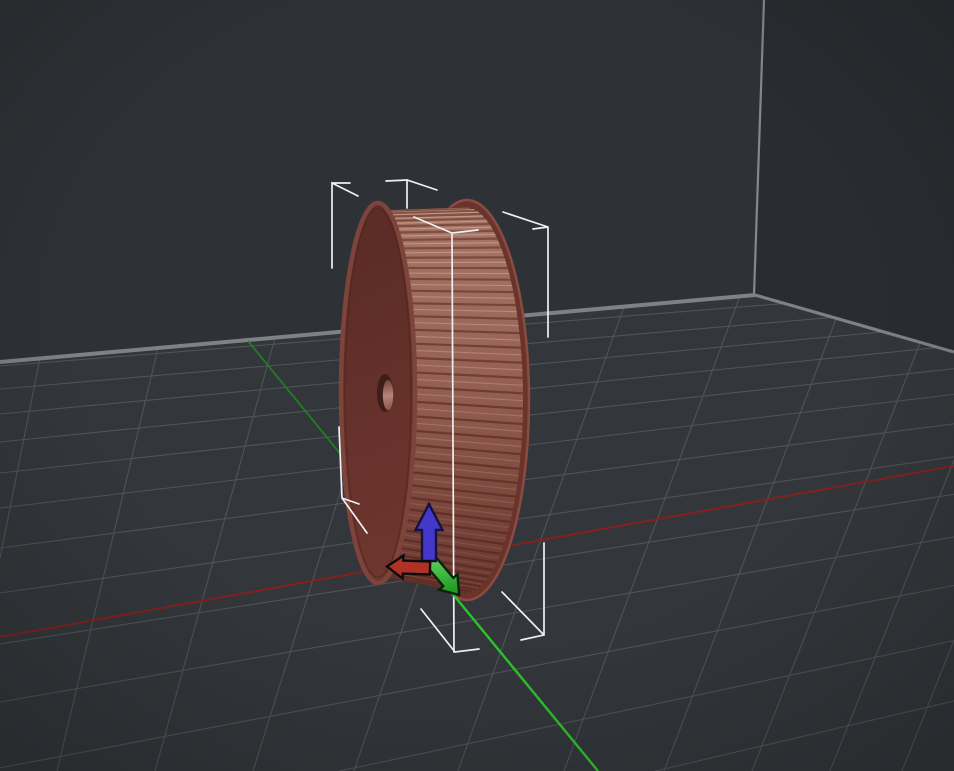  I want to click on right-wall, so click(854, 176).